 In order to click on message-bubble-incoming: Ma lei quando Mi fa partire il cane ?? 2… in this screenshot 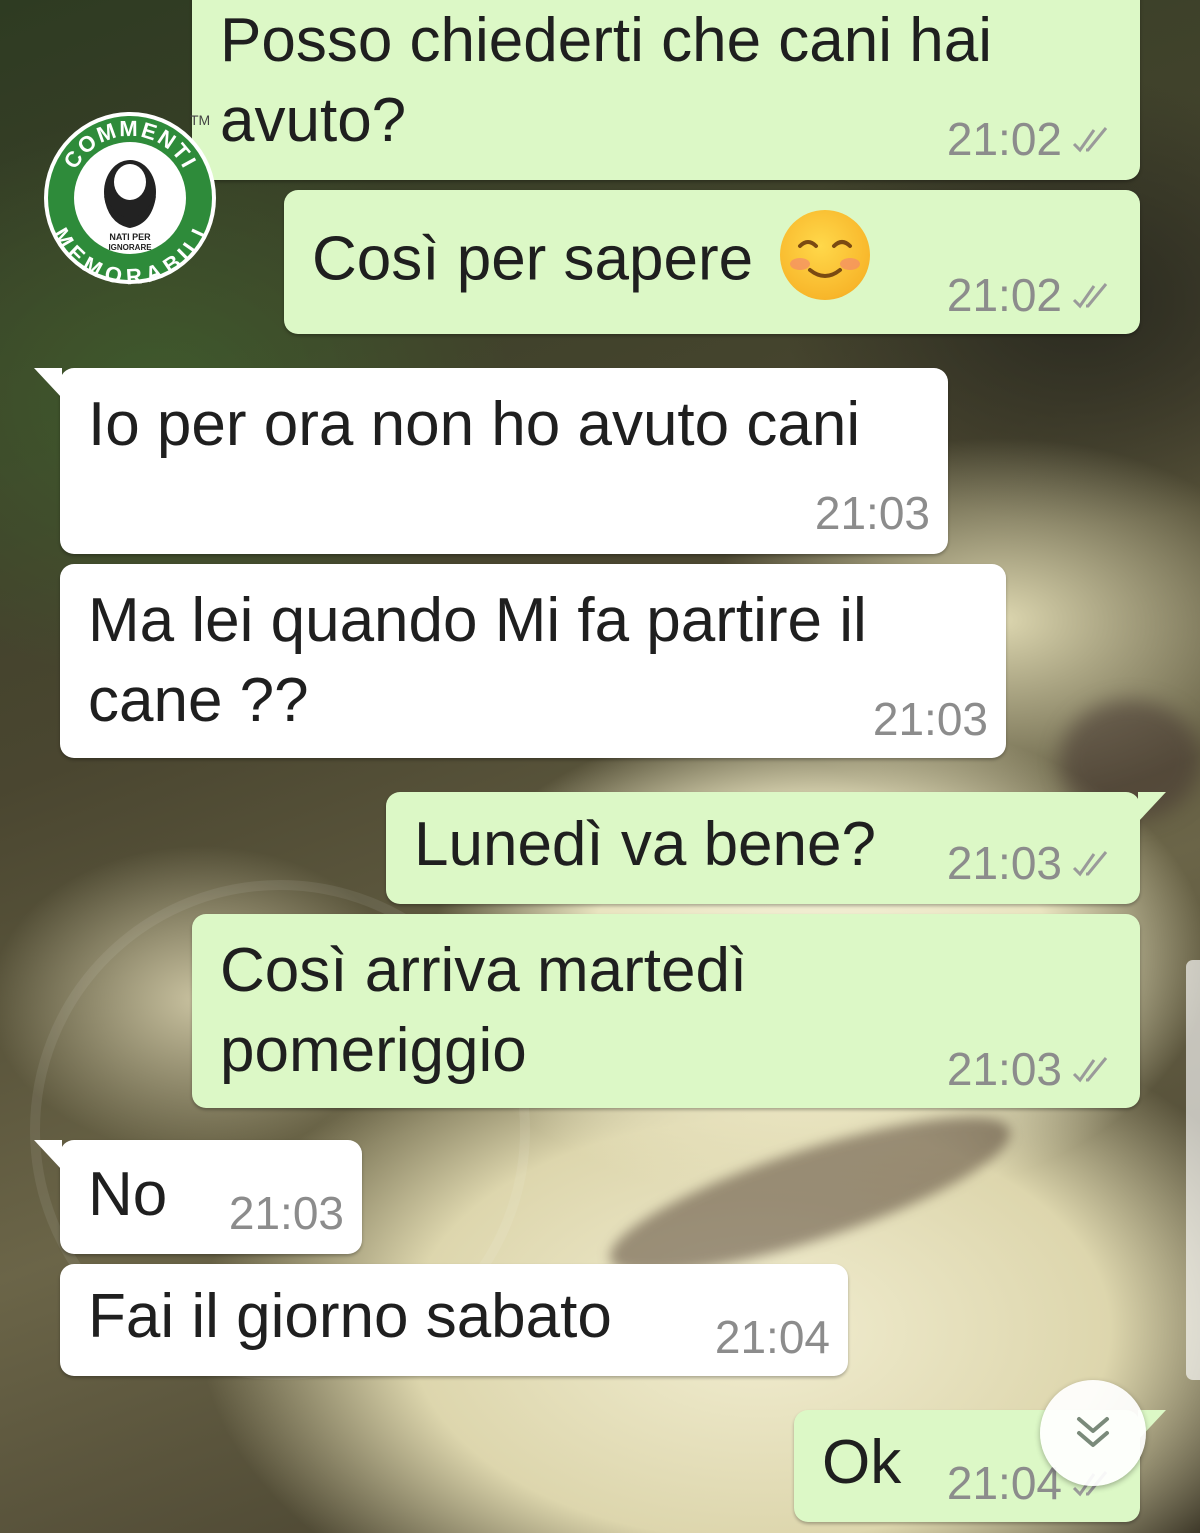, I will do `click(533, 661)`.